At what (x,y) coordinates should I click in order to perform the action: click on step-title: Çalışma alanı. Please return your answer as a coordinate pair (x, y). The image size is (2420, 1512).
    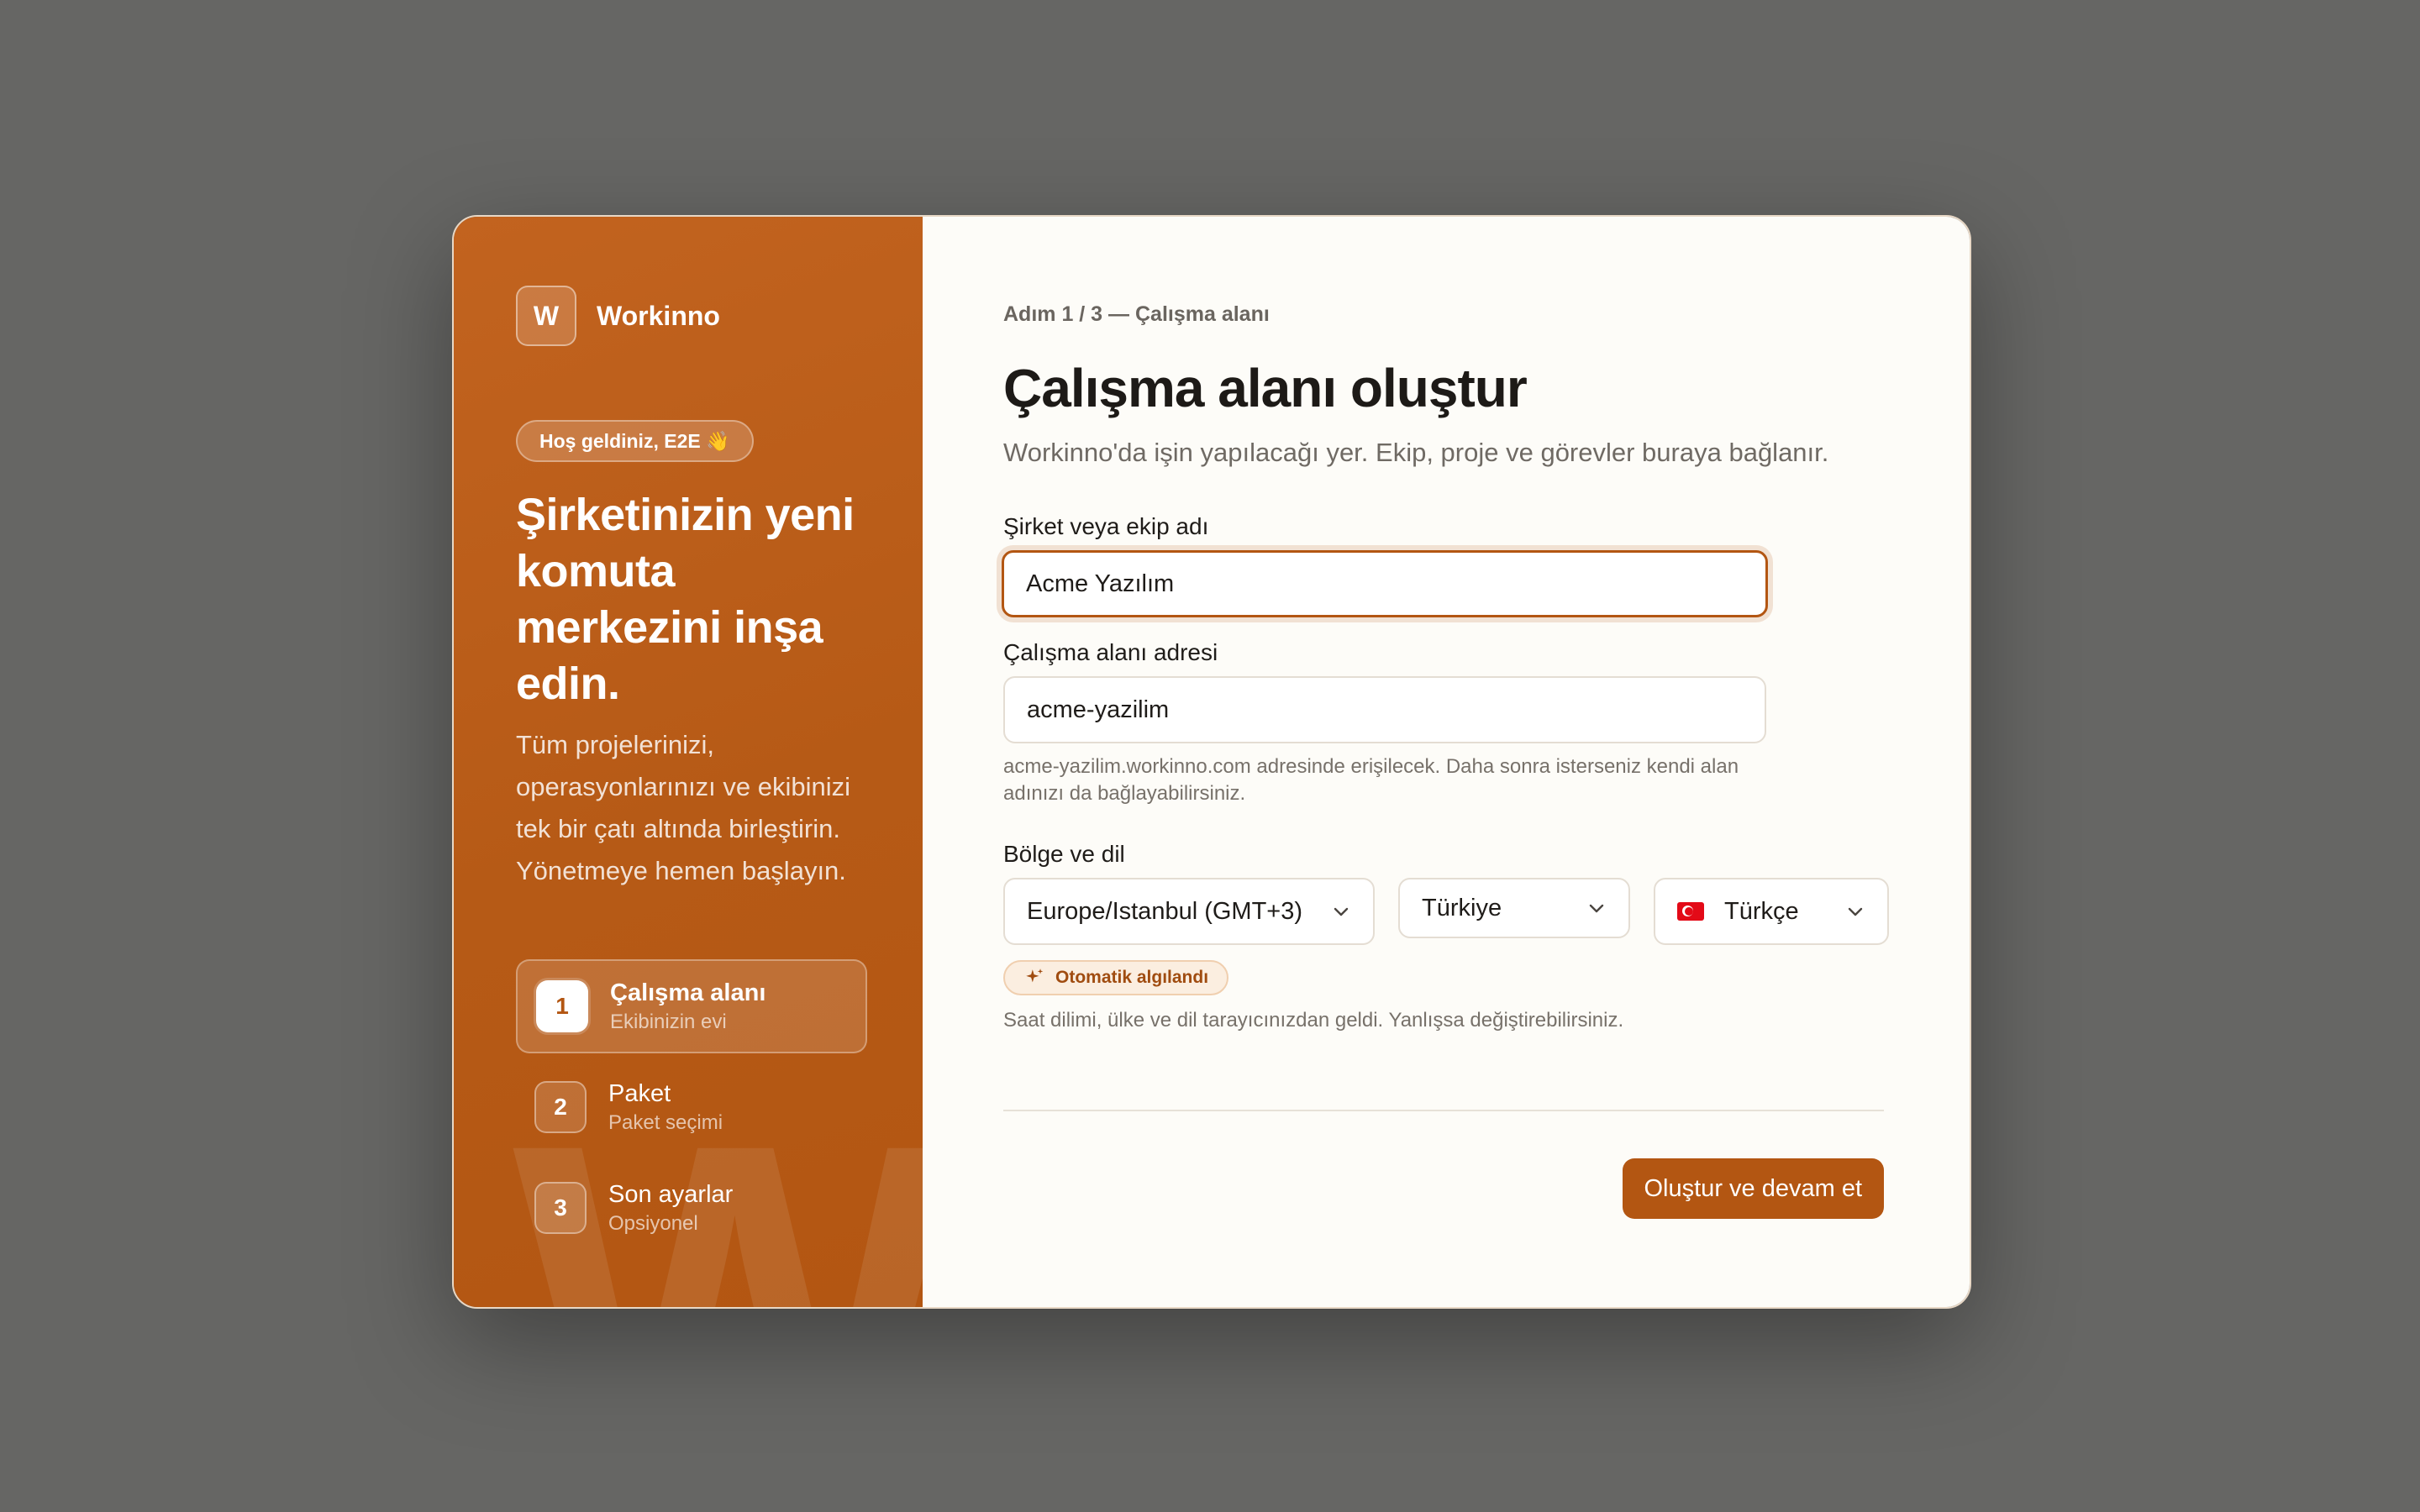
    Looking at the image, I should click on (688, 992).